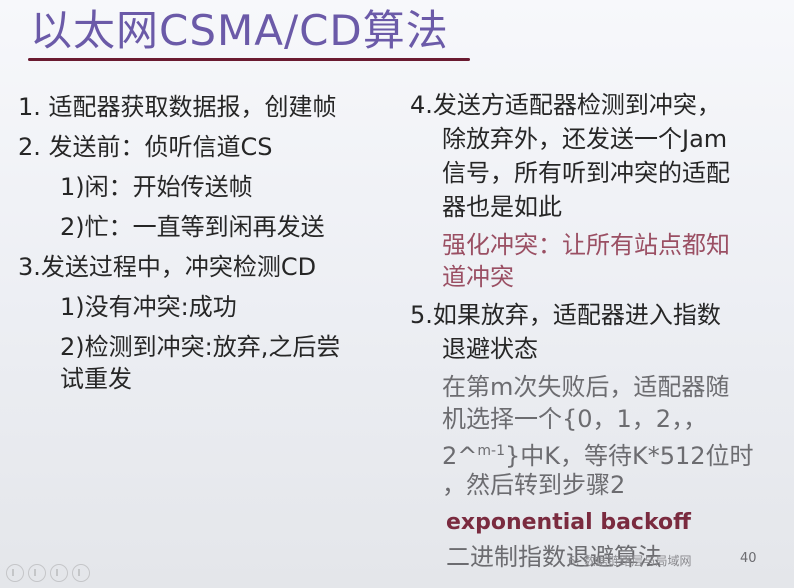 The image size is (794, 588). I want to click on step-4-note-line2: 道冲突, so click(478, 277).